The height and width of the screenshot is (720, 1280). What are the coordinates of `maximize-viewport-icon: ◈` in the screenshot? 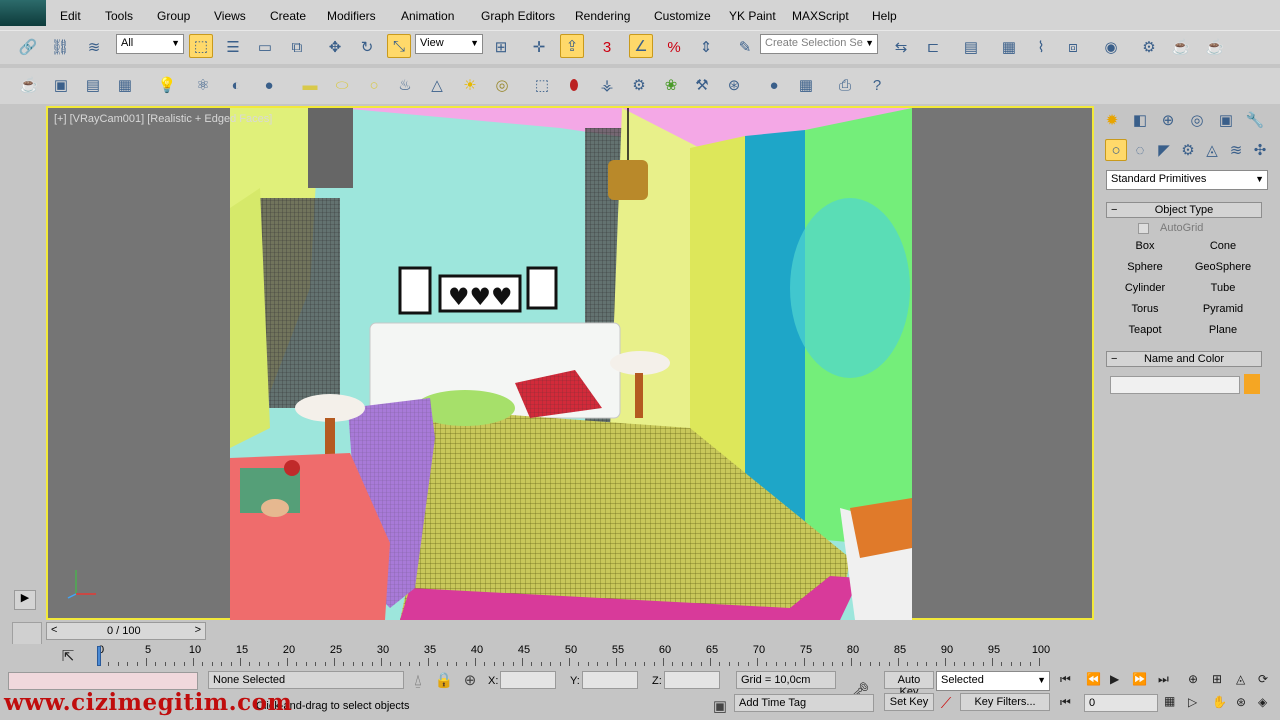 It's located at (1262, 702).